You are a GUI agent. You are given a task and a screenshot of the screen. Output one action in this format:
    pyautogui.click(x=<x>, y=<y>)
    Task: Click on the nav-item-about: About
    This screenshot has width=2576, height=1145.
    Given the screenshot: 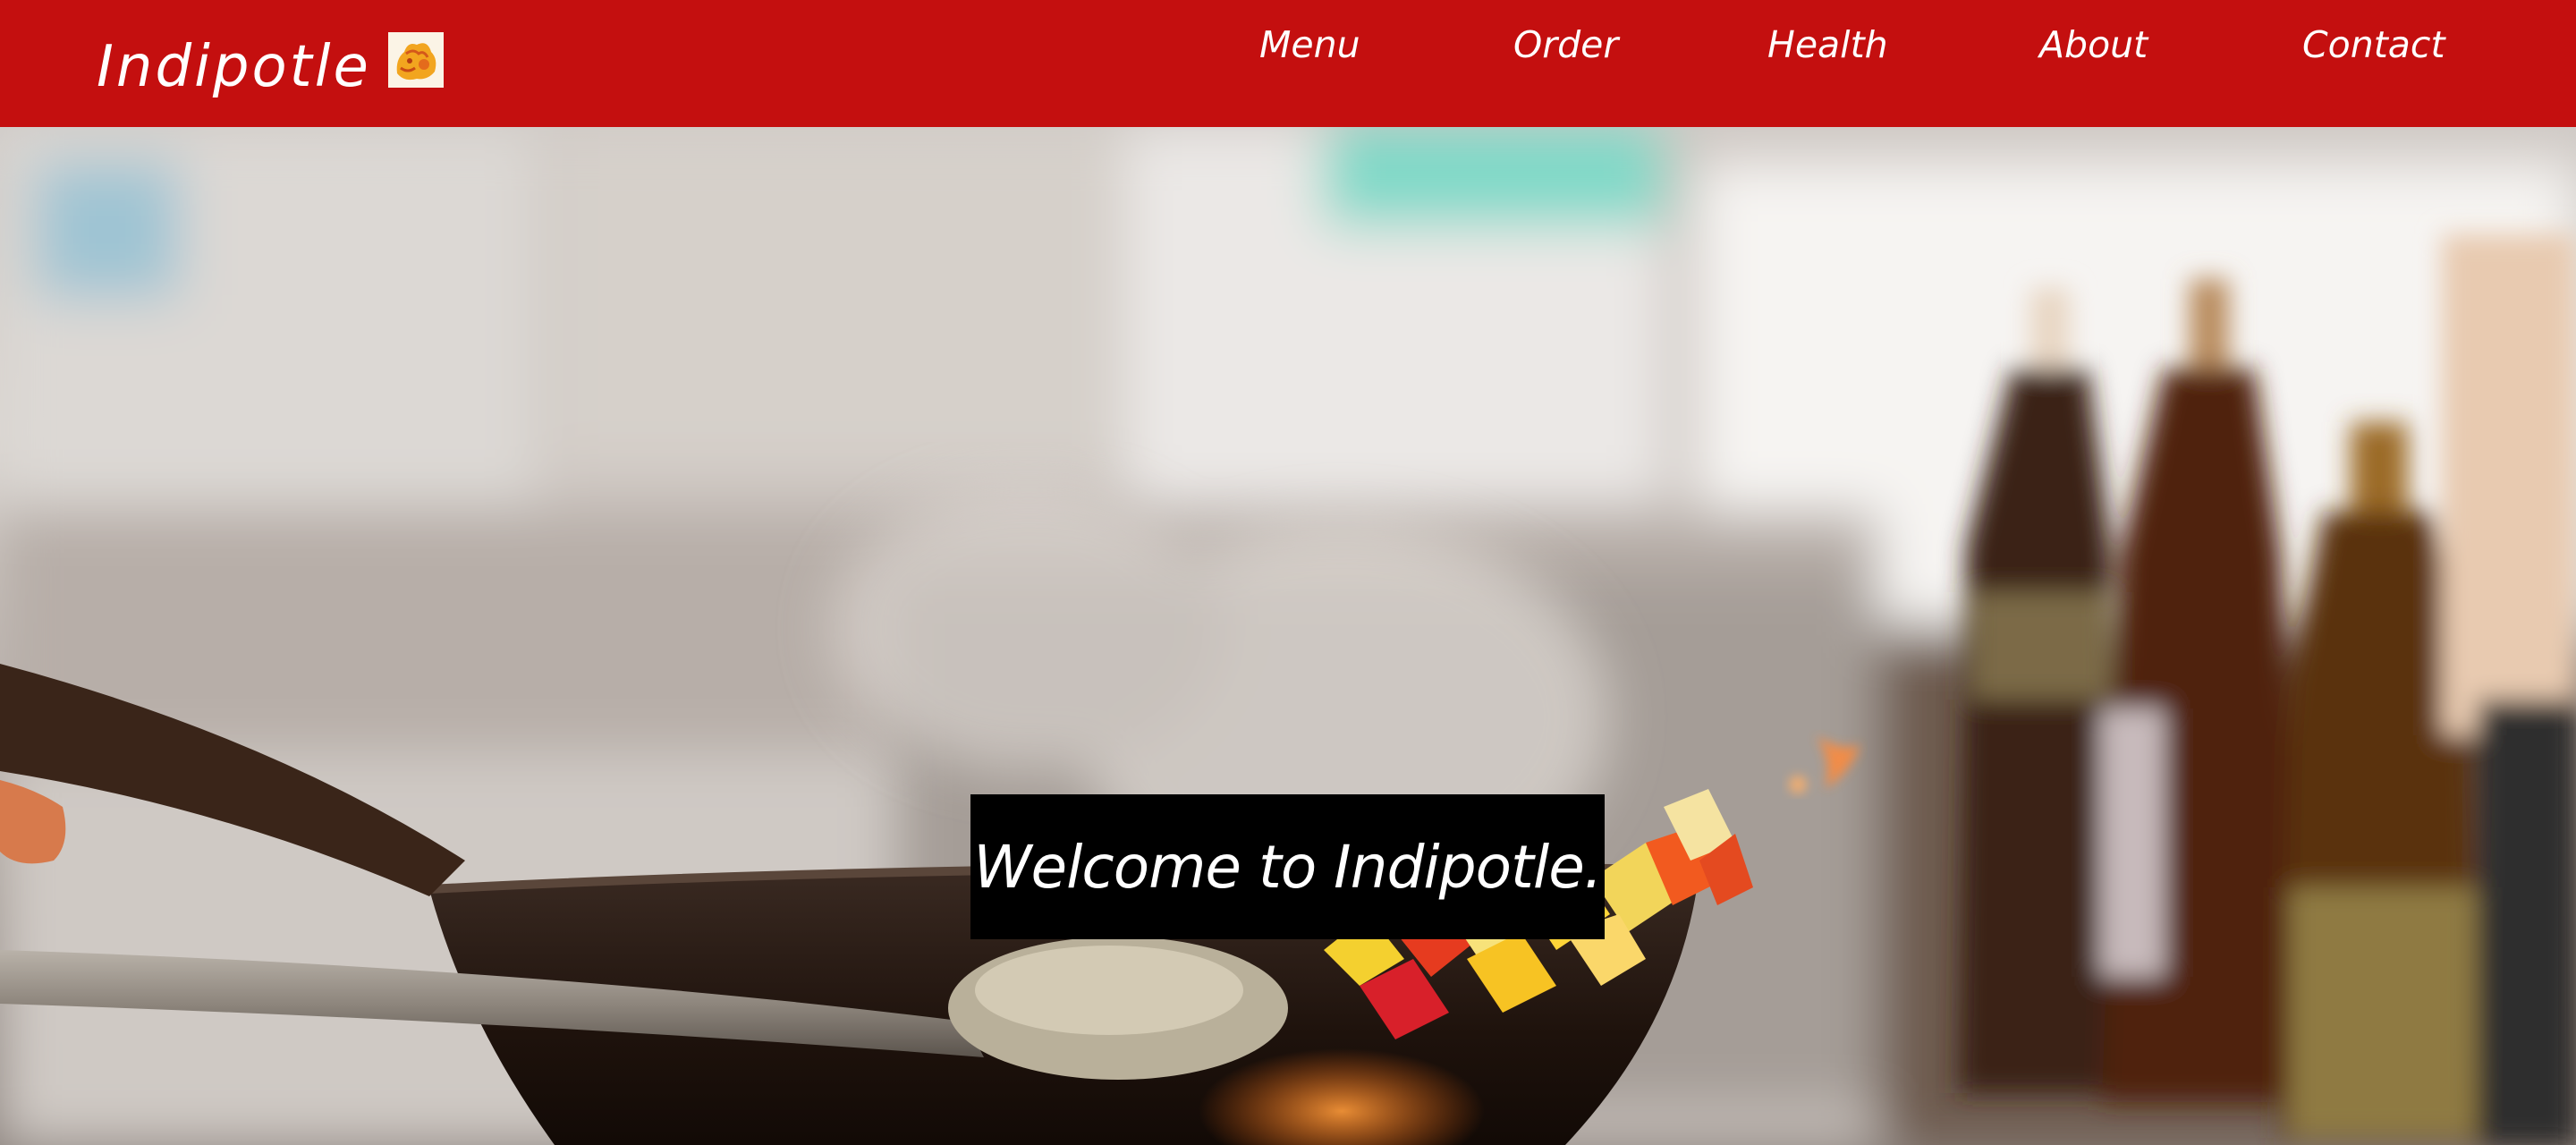 What is the action you would take?
    pyautogui.click(x=2093, y=44)
    